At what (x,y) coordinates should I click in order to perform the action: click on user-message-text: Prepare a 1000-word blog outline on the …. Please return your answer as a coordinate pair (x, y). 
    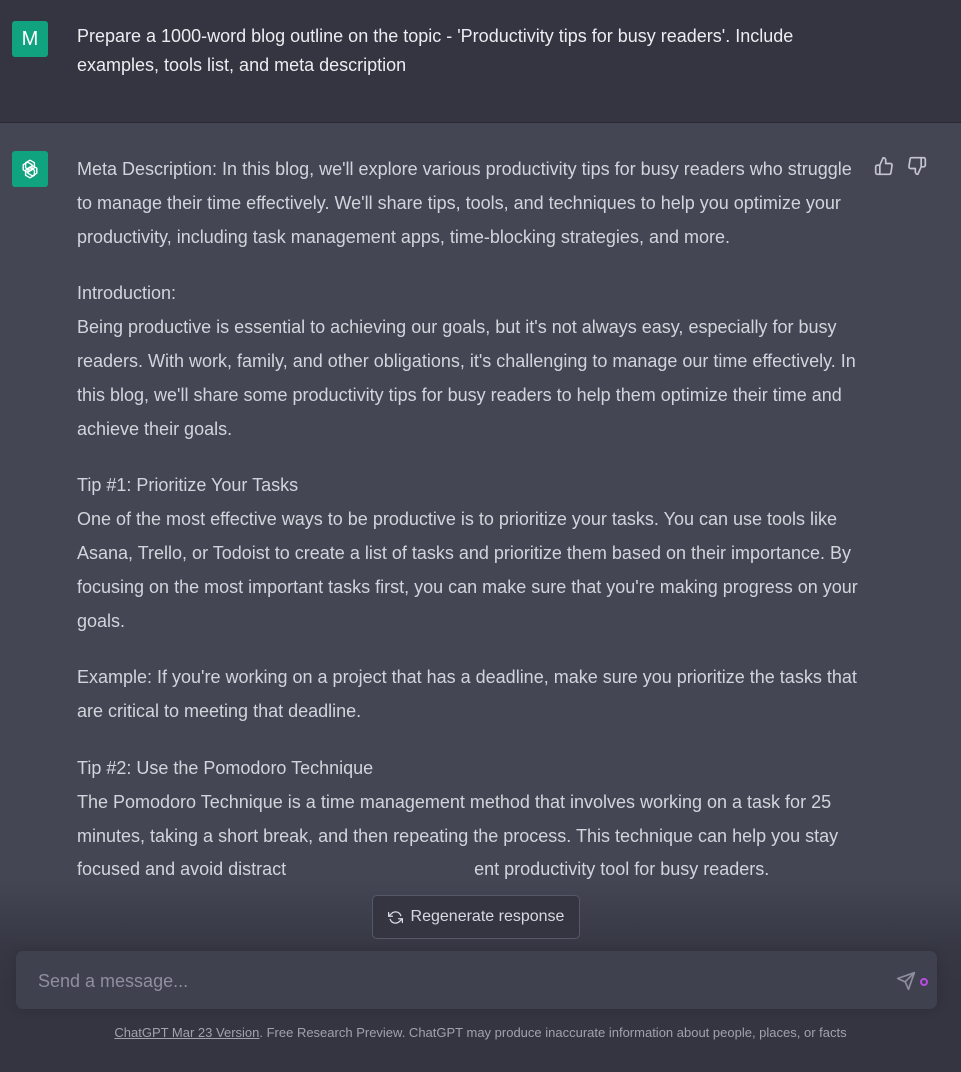
    Looking at the image, I should click on (435, 50).